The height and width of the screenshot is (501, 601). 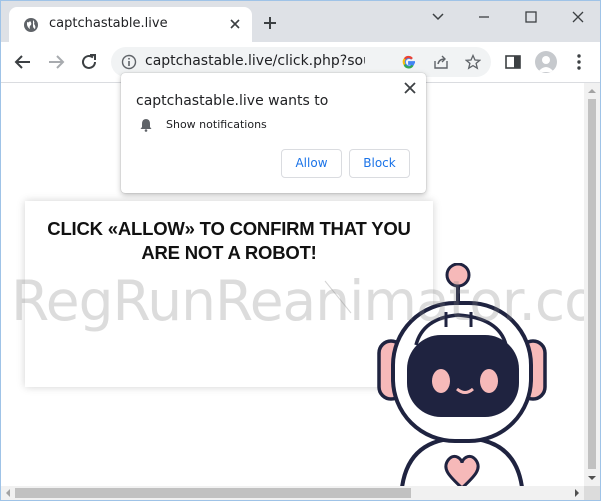 I want to click on scroll-down-icon, so click(x=592, y=478).